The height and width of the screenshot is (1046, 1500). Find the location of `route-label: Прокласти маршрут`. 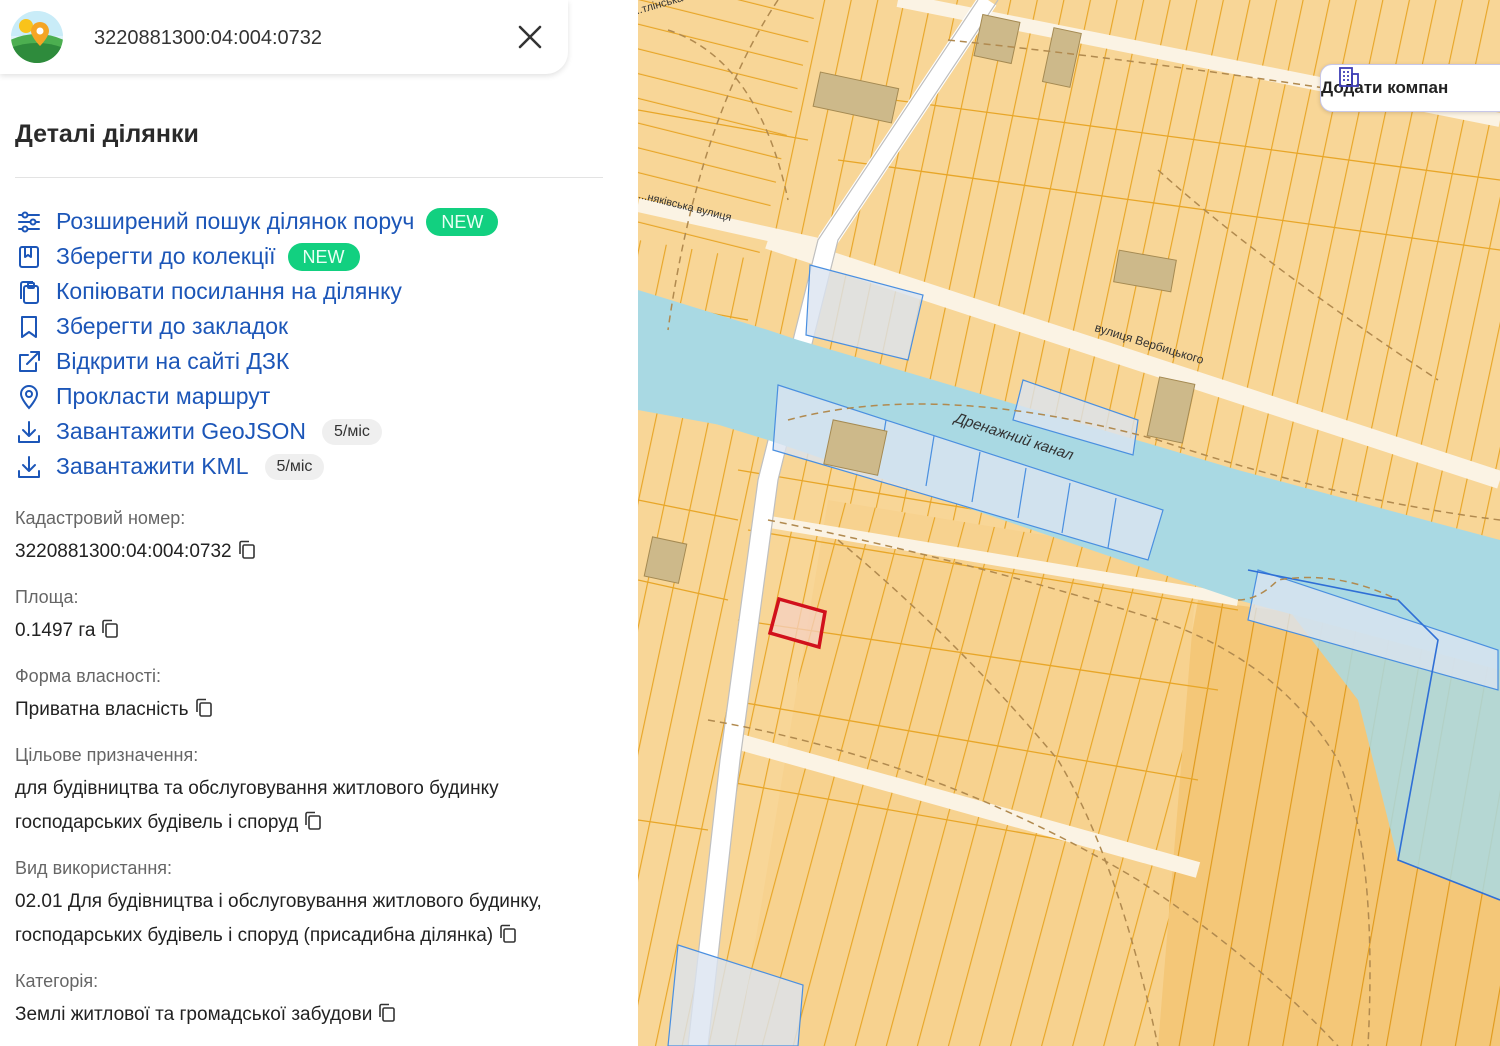

route-label: Прокласти маршрут is located at coordinates (163, 396).